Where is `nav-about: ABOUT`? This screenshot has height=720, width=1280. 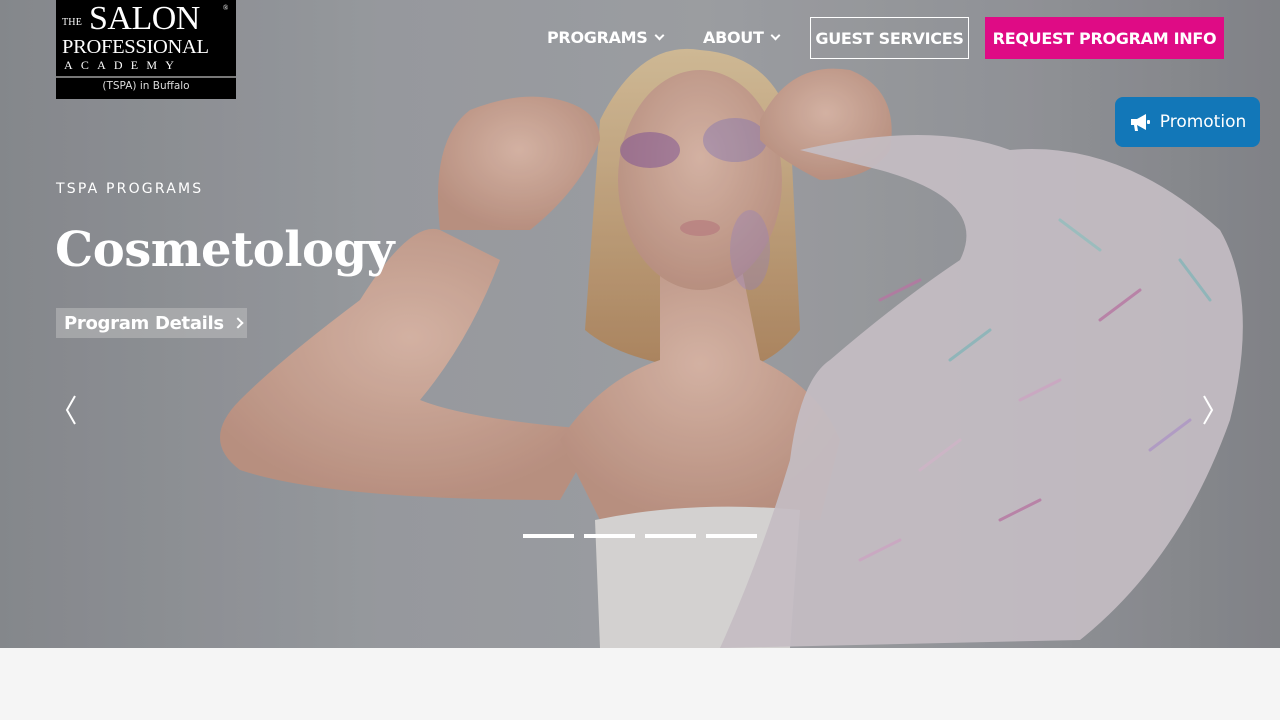
nav-about: ABOUT is located at coordinates (742, 38).